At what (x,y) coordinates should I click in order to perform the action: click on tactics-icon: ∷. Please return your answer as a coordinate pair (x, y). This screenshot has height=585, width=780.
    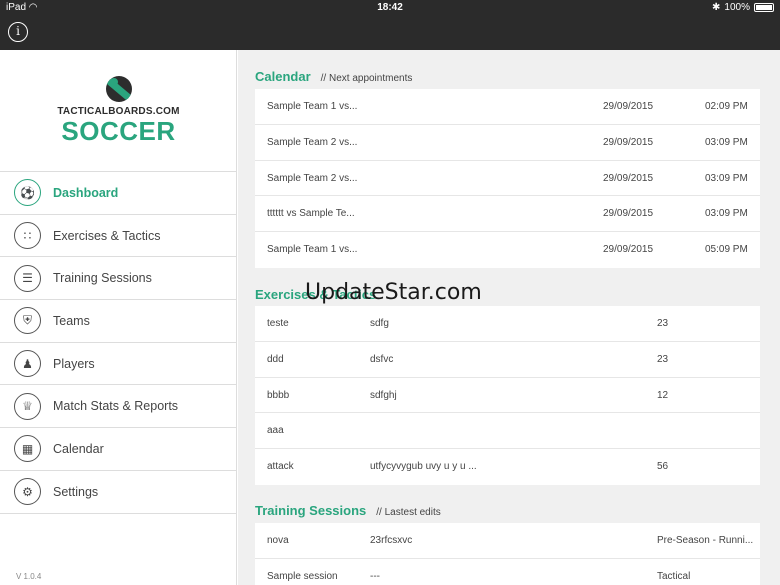
    Looking at the image, I should click on (27, 236).